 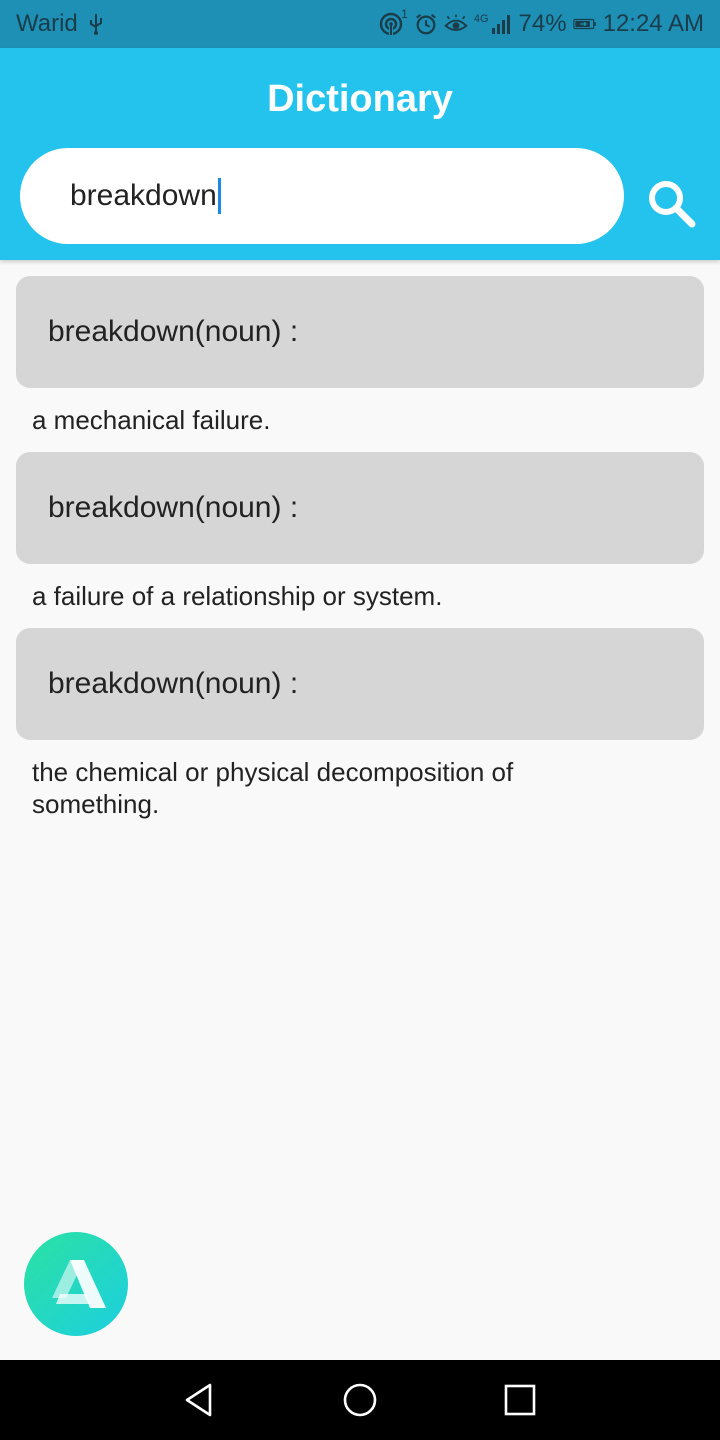 I want to click on floating-app-button, so click(x=76, y=1284).